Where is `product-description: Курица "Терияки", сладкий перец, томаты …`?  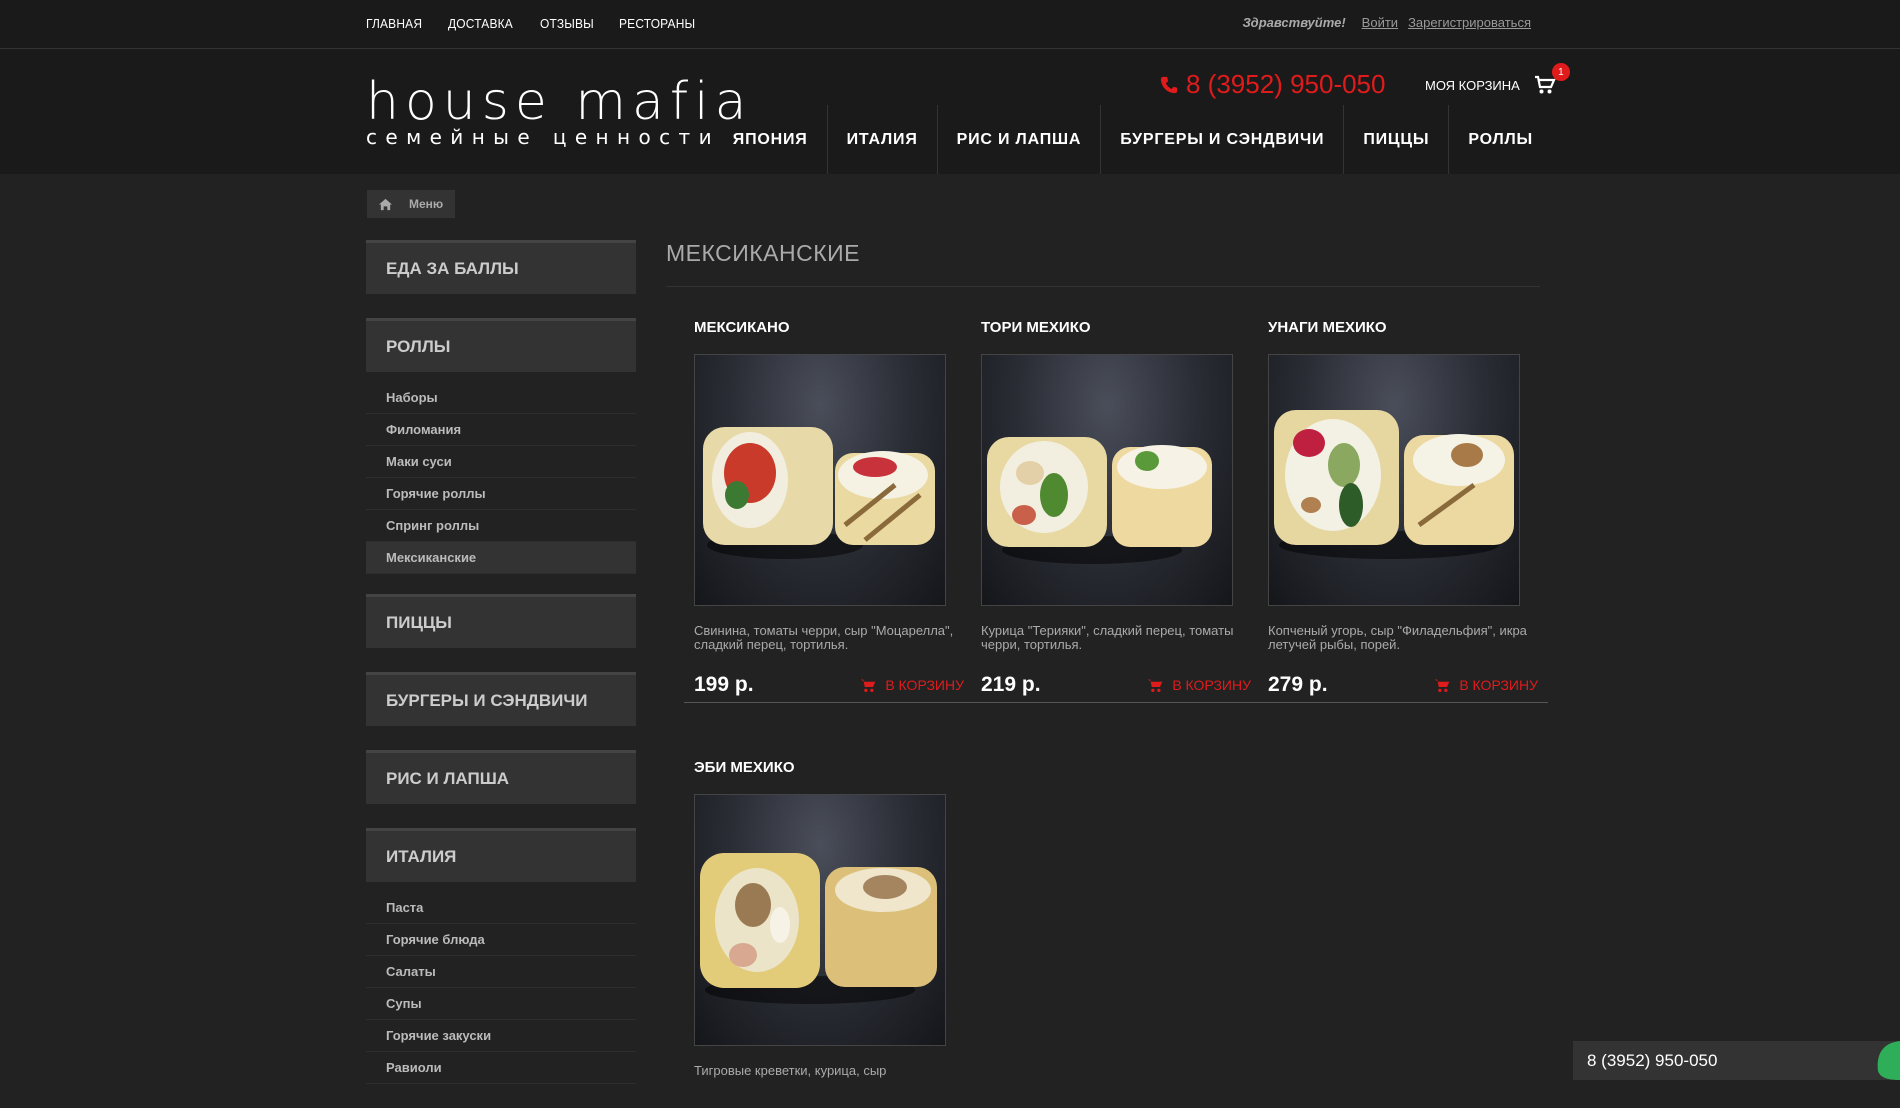
product-description: Курица "Терияки", сладкий перец, томаты … is located at coordinates (1107, 637).